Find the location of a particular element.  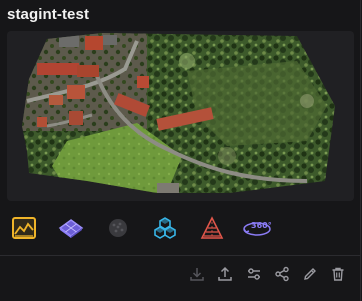

360-badge-label: 360° is located at coordinates (261, 225).